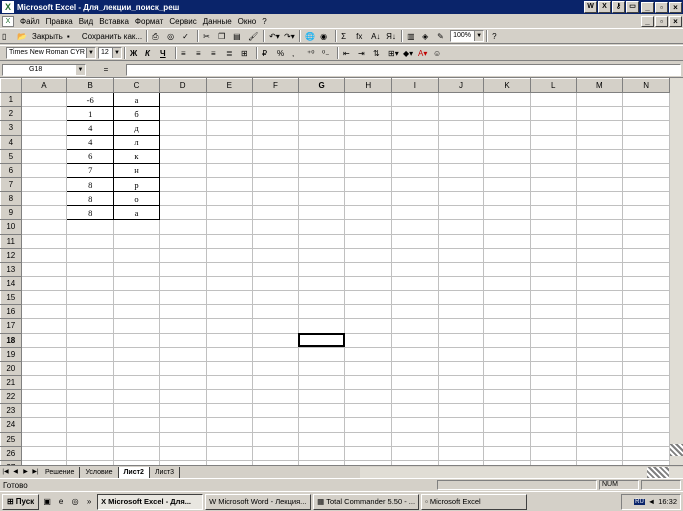 This screenshot has height=511, width=683. I want to click on menu-help: ?, so click(264, 21).